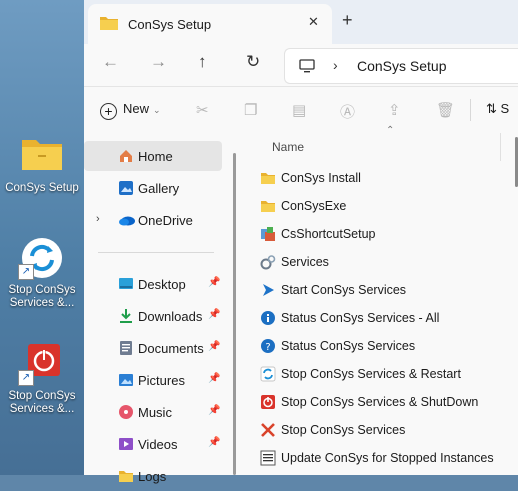  I want to click on videos-icon, so click(126, 444).